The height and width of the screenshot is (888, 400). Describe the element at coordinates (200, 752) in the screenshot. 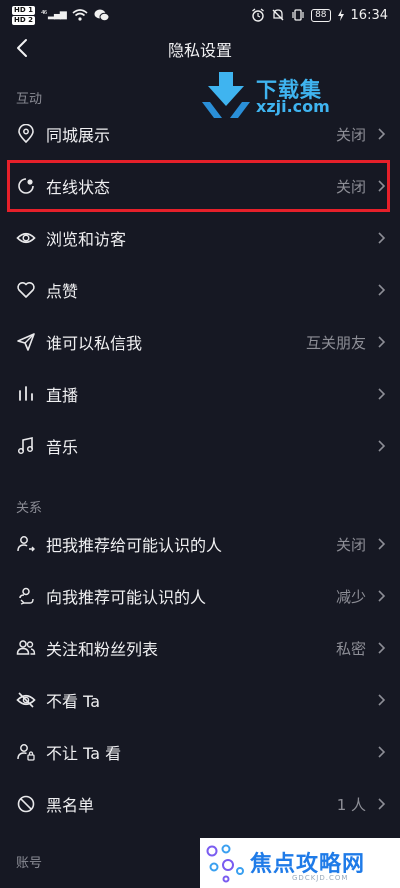

I see `row-not-let-see: 不让 Ta 看` at that location.